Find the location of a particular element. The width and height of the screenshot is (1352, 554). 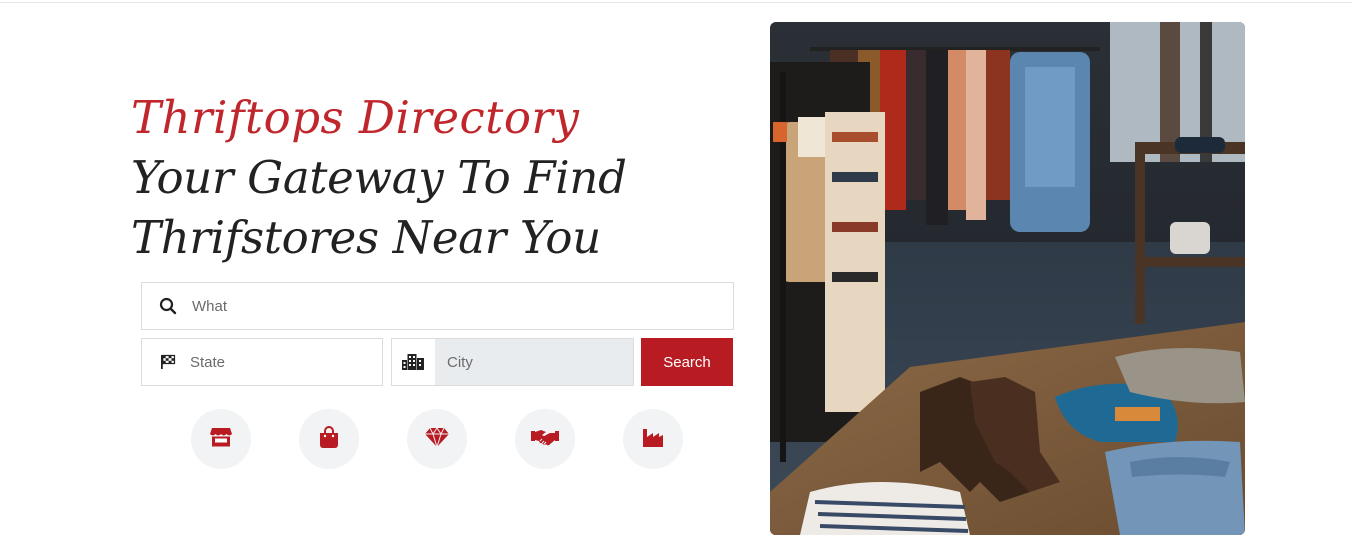

hero-tagline-line-1: Your Gateway To Find is located at coordinates (379, 177).